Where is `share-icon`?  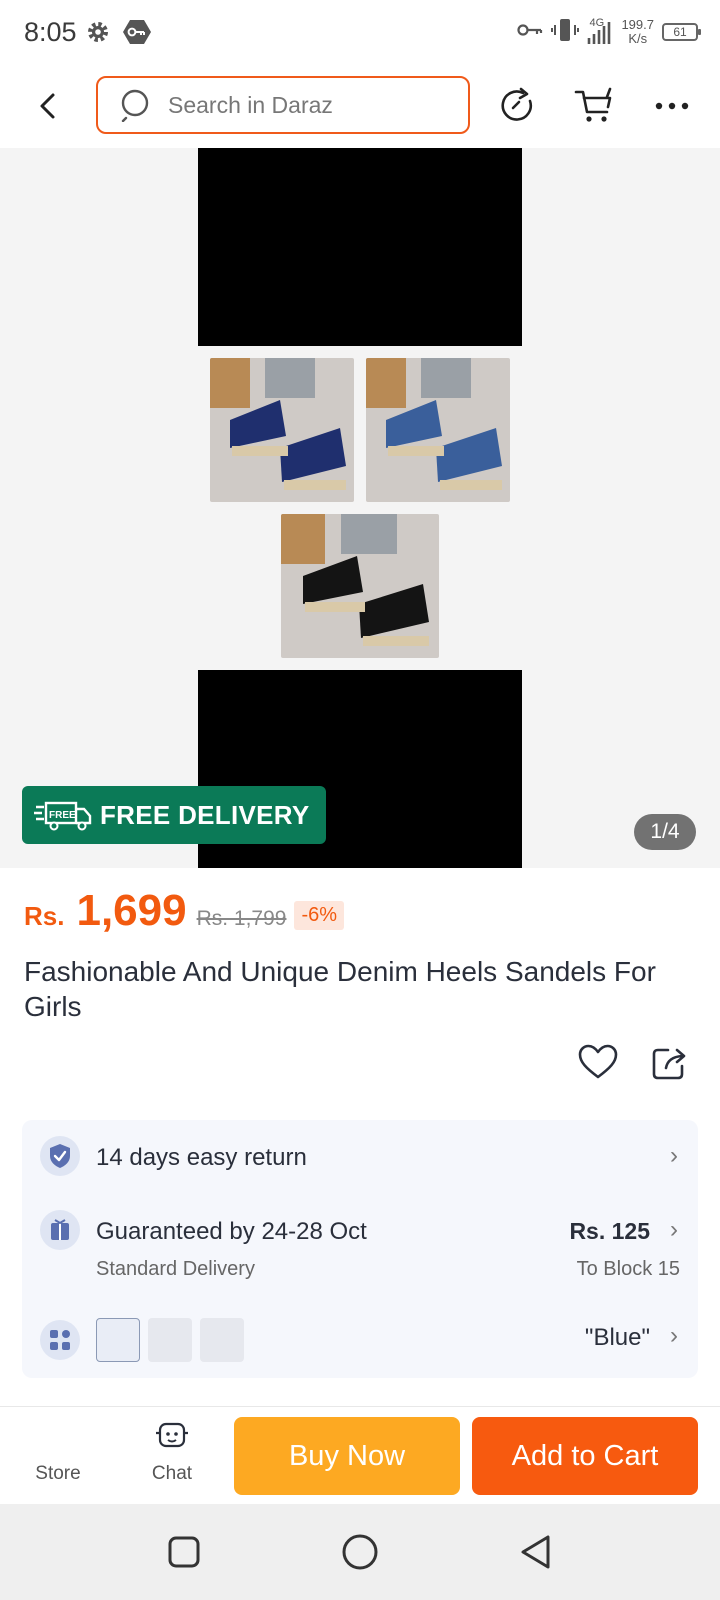 share-icon is located at coordinates (669, 1064).